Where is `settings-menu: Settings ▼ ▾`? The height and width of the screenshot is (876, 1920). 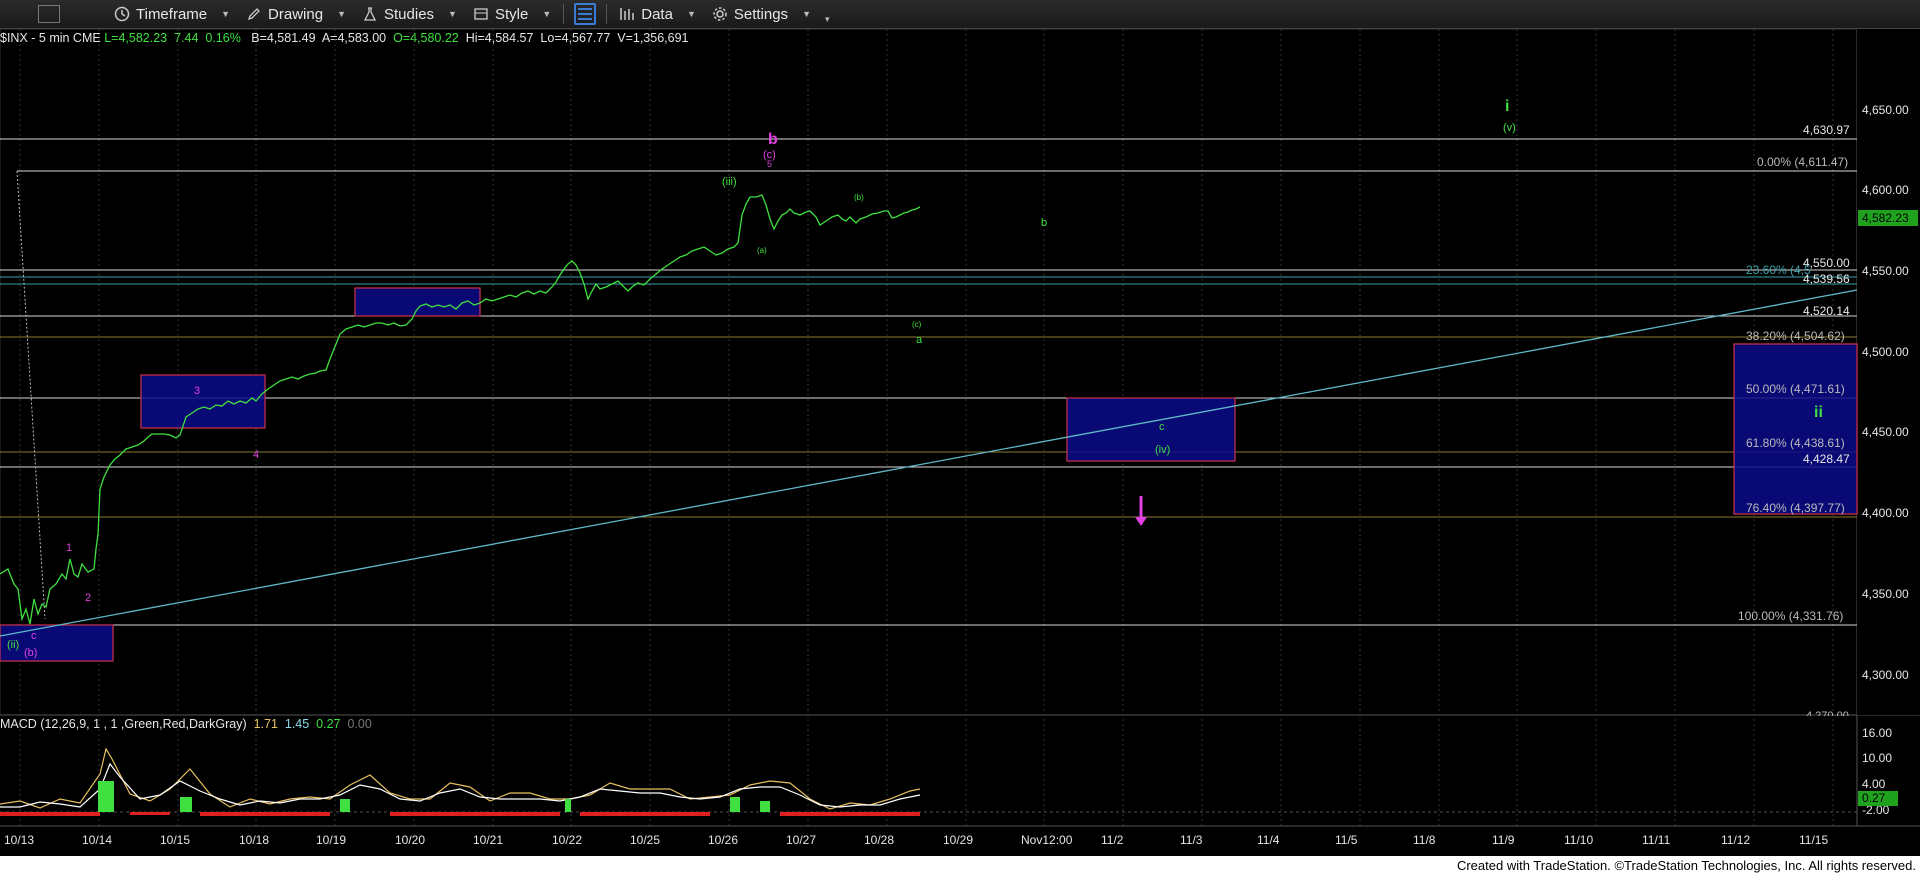
settings-menu: Settings ▼ ▾ is located at coordinates (771, 14).